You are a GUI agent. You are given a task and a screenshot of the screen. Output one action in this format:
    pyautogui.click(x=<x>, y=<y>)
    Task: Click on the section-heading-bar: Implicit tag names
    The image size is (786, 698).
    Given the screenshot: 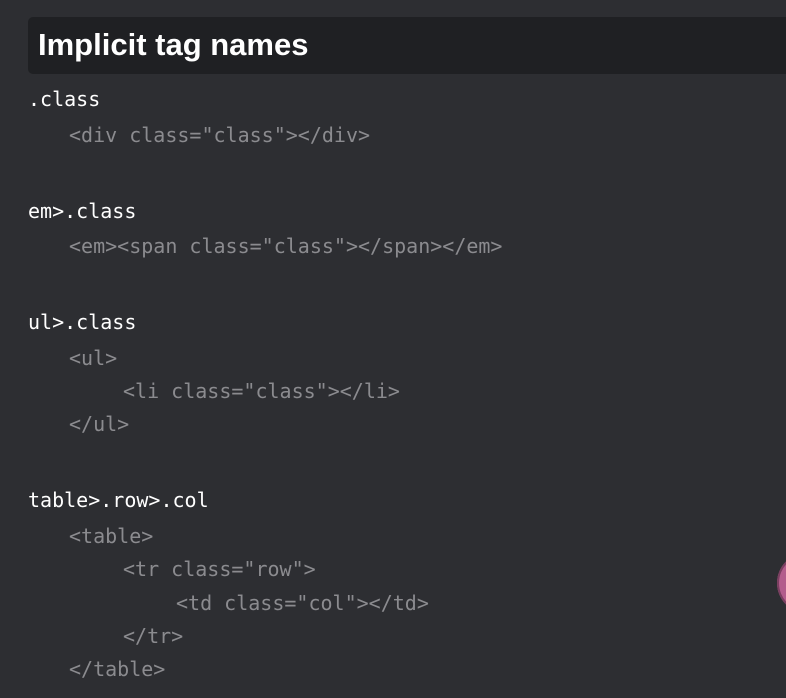 What is the action you would take?
    pyautogui.click(x=407, y=45)
    